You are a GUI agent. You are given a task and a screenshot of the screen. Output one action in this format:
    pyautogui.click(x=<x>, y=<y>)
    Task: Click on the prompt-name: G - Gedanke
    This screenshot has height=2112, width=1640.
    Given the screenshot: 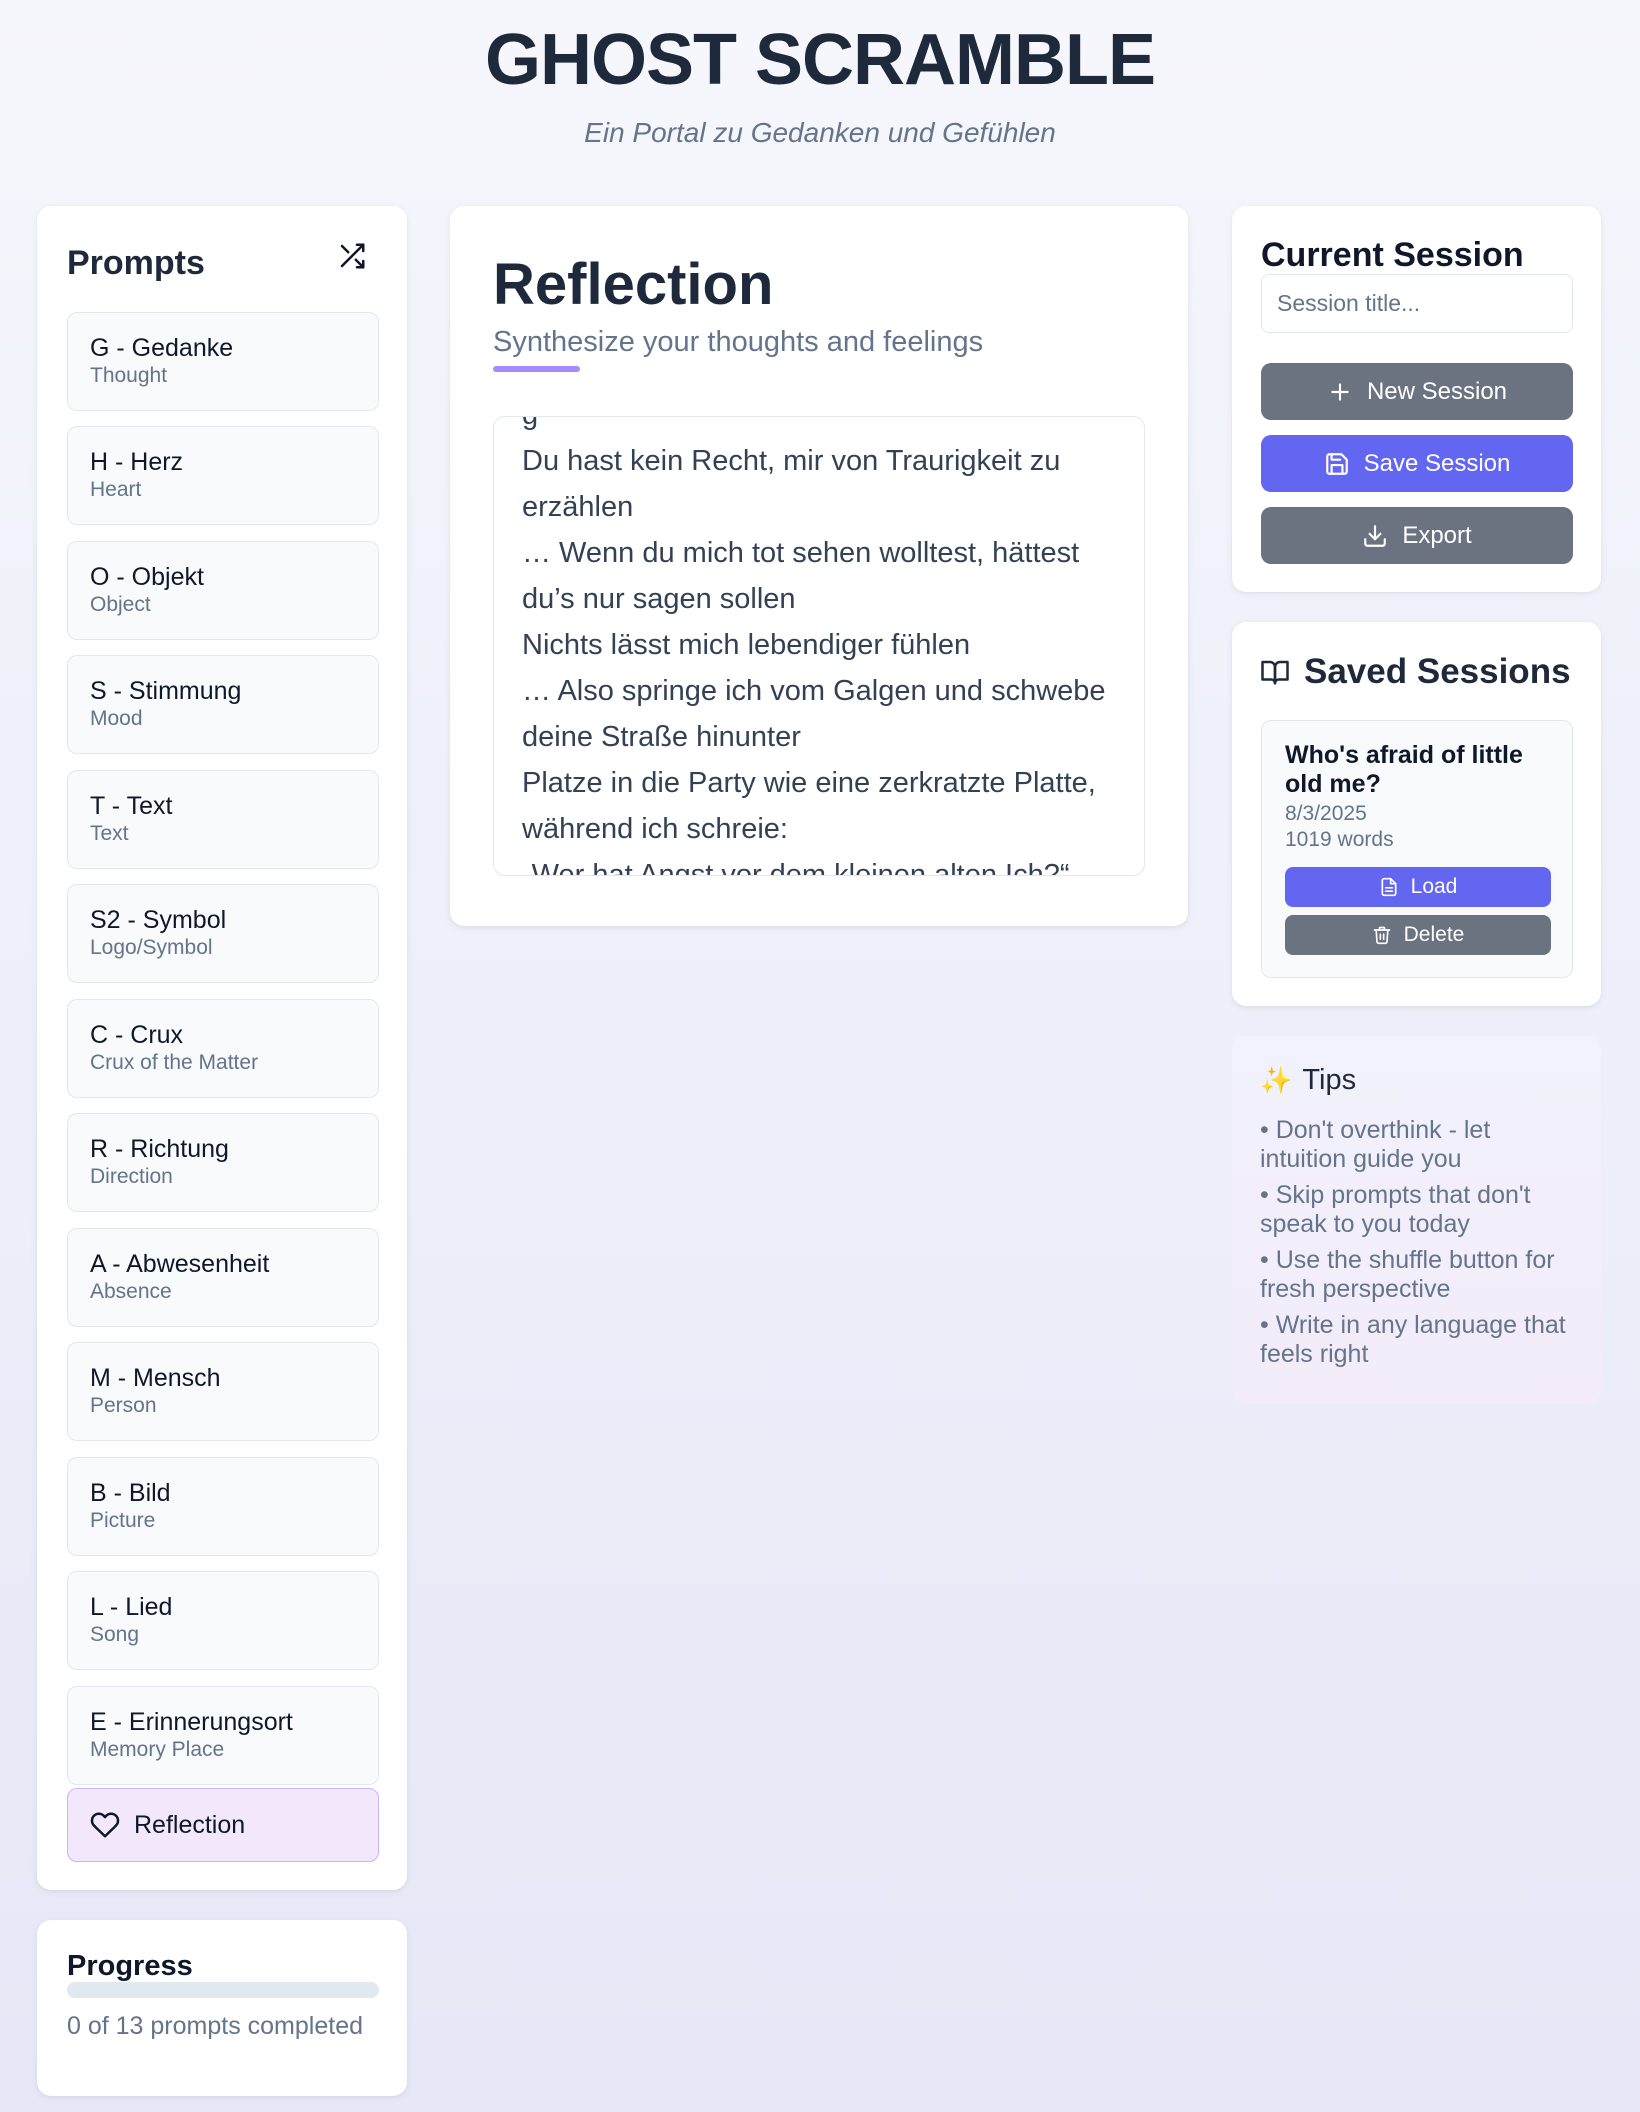 What is the action you would take?
    pyautogui.click(x=162, y=348)
    